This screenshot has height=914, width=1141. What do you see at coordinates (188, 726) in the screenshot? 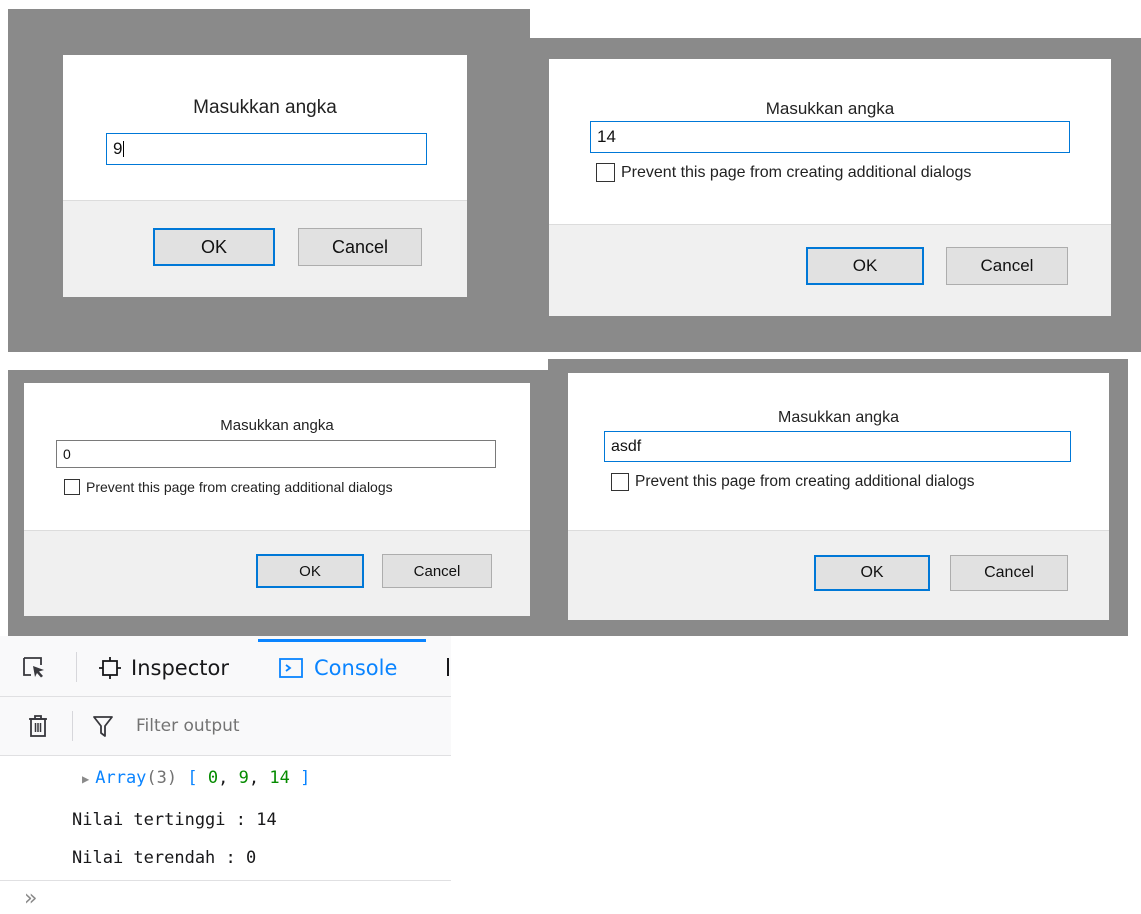
I see `filter-output-placeholder: Filter output` at bounding box center [188, 726].